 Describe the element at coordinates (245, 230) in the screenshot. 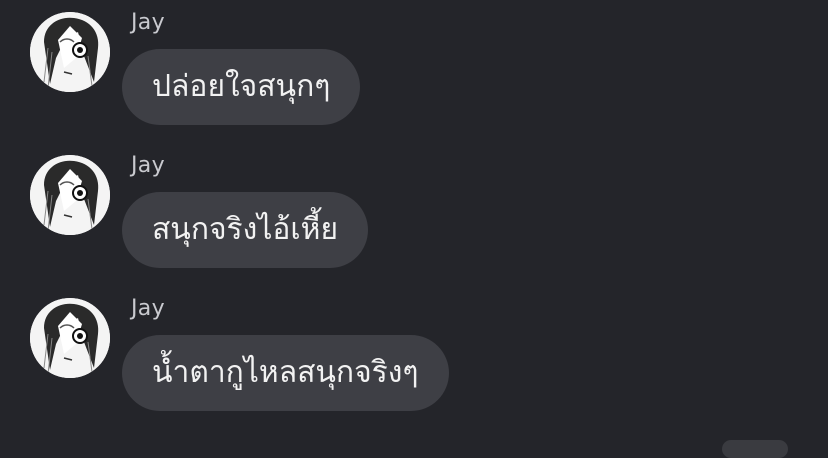

I see `message-bubble: สนุกจริงไอ้เหี้ย` at that location.